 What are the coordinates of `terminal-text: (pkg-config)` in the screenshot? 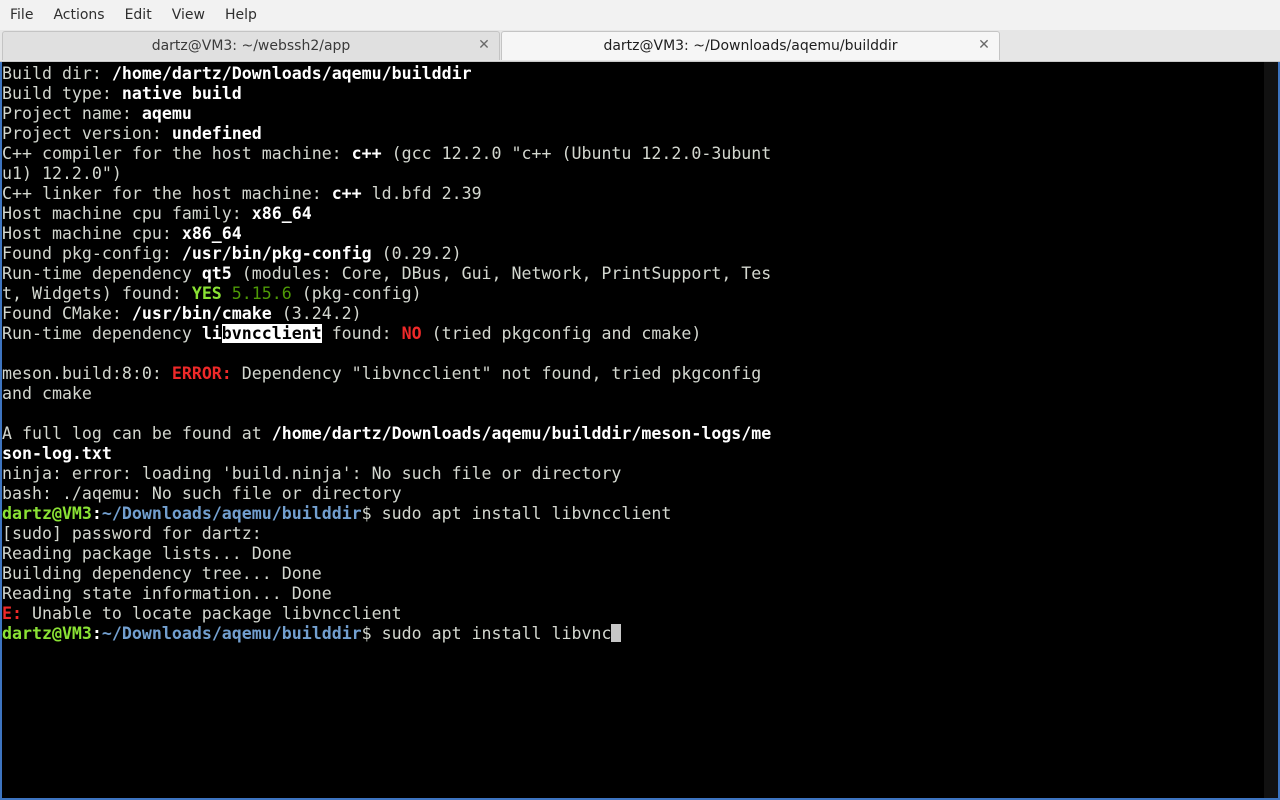 It's located at (356, 293).